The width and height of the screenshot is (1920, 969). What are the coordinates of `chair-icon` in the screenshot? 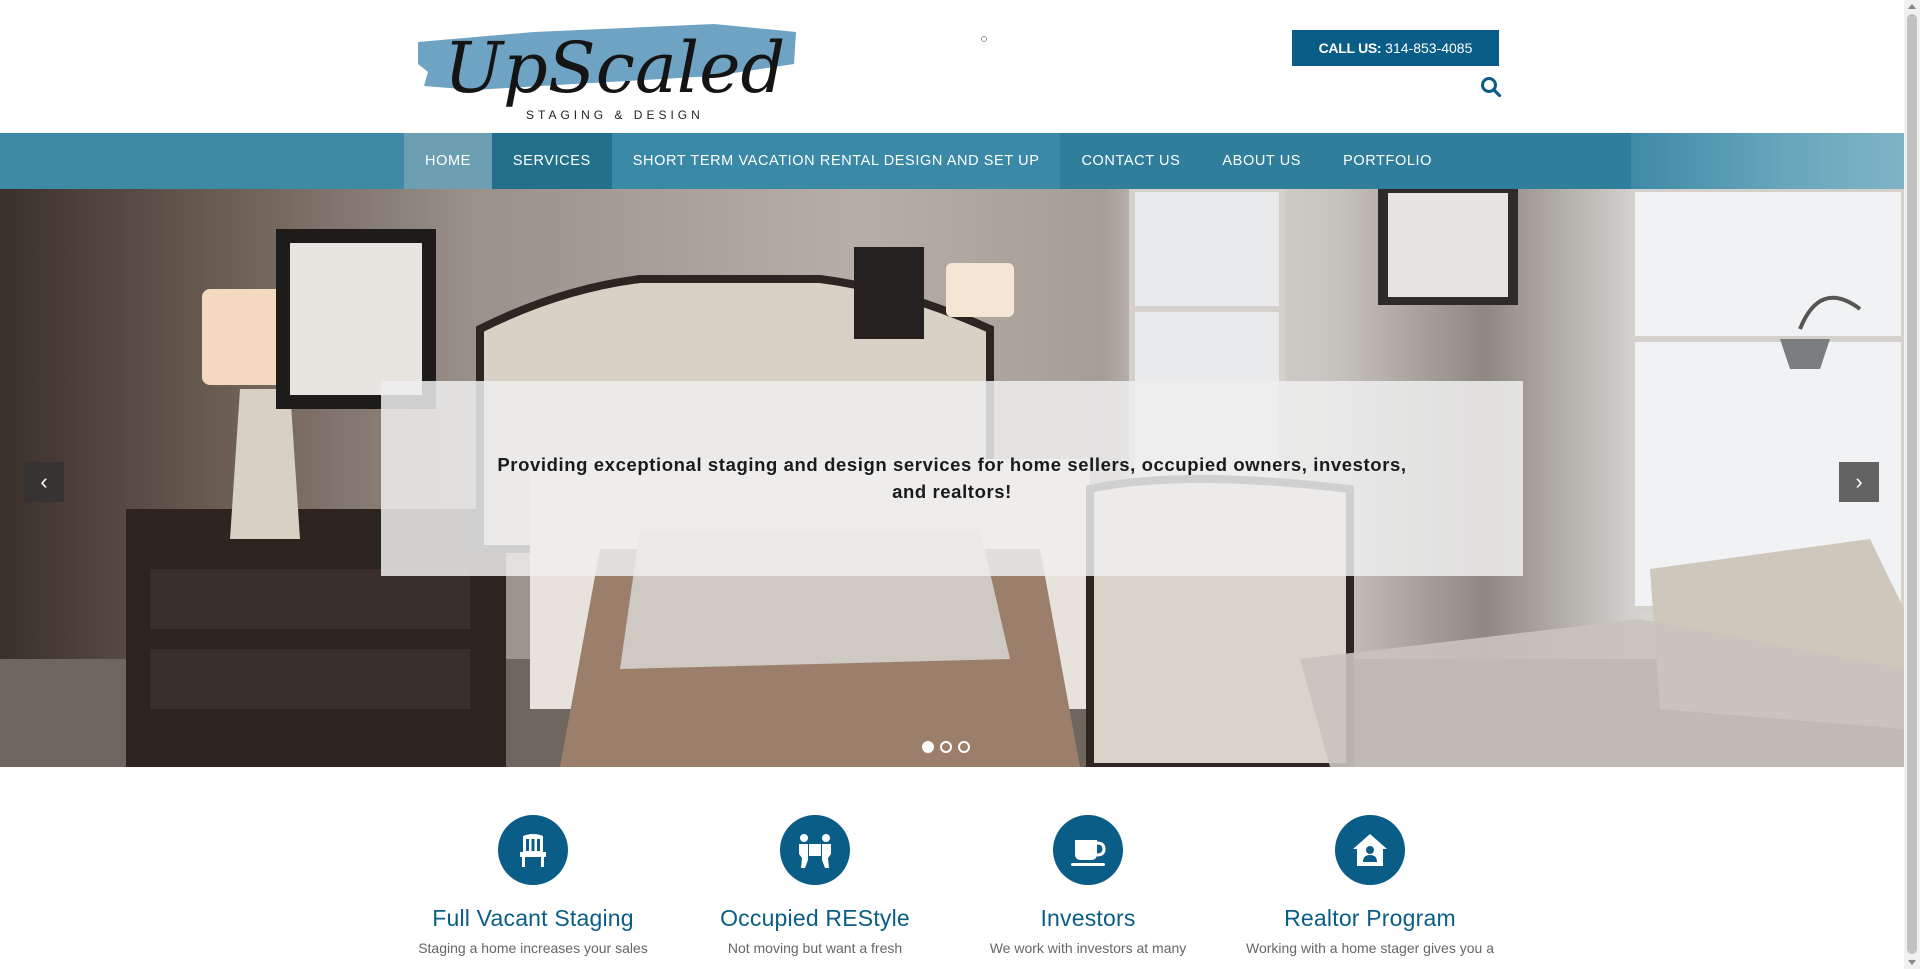 It's located at (533, 850).